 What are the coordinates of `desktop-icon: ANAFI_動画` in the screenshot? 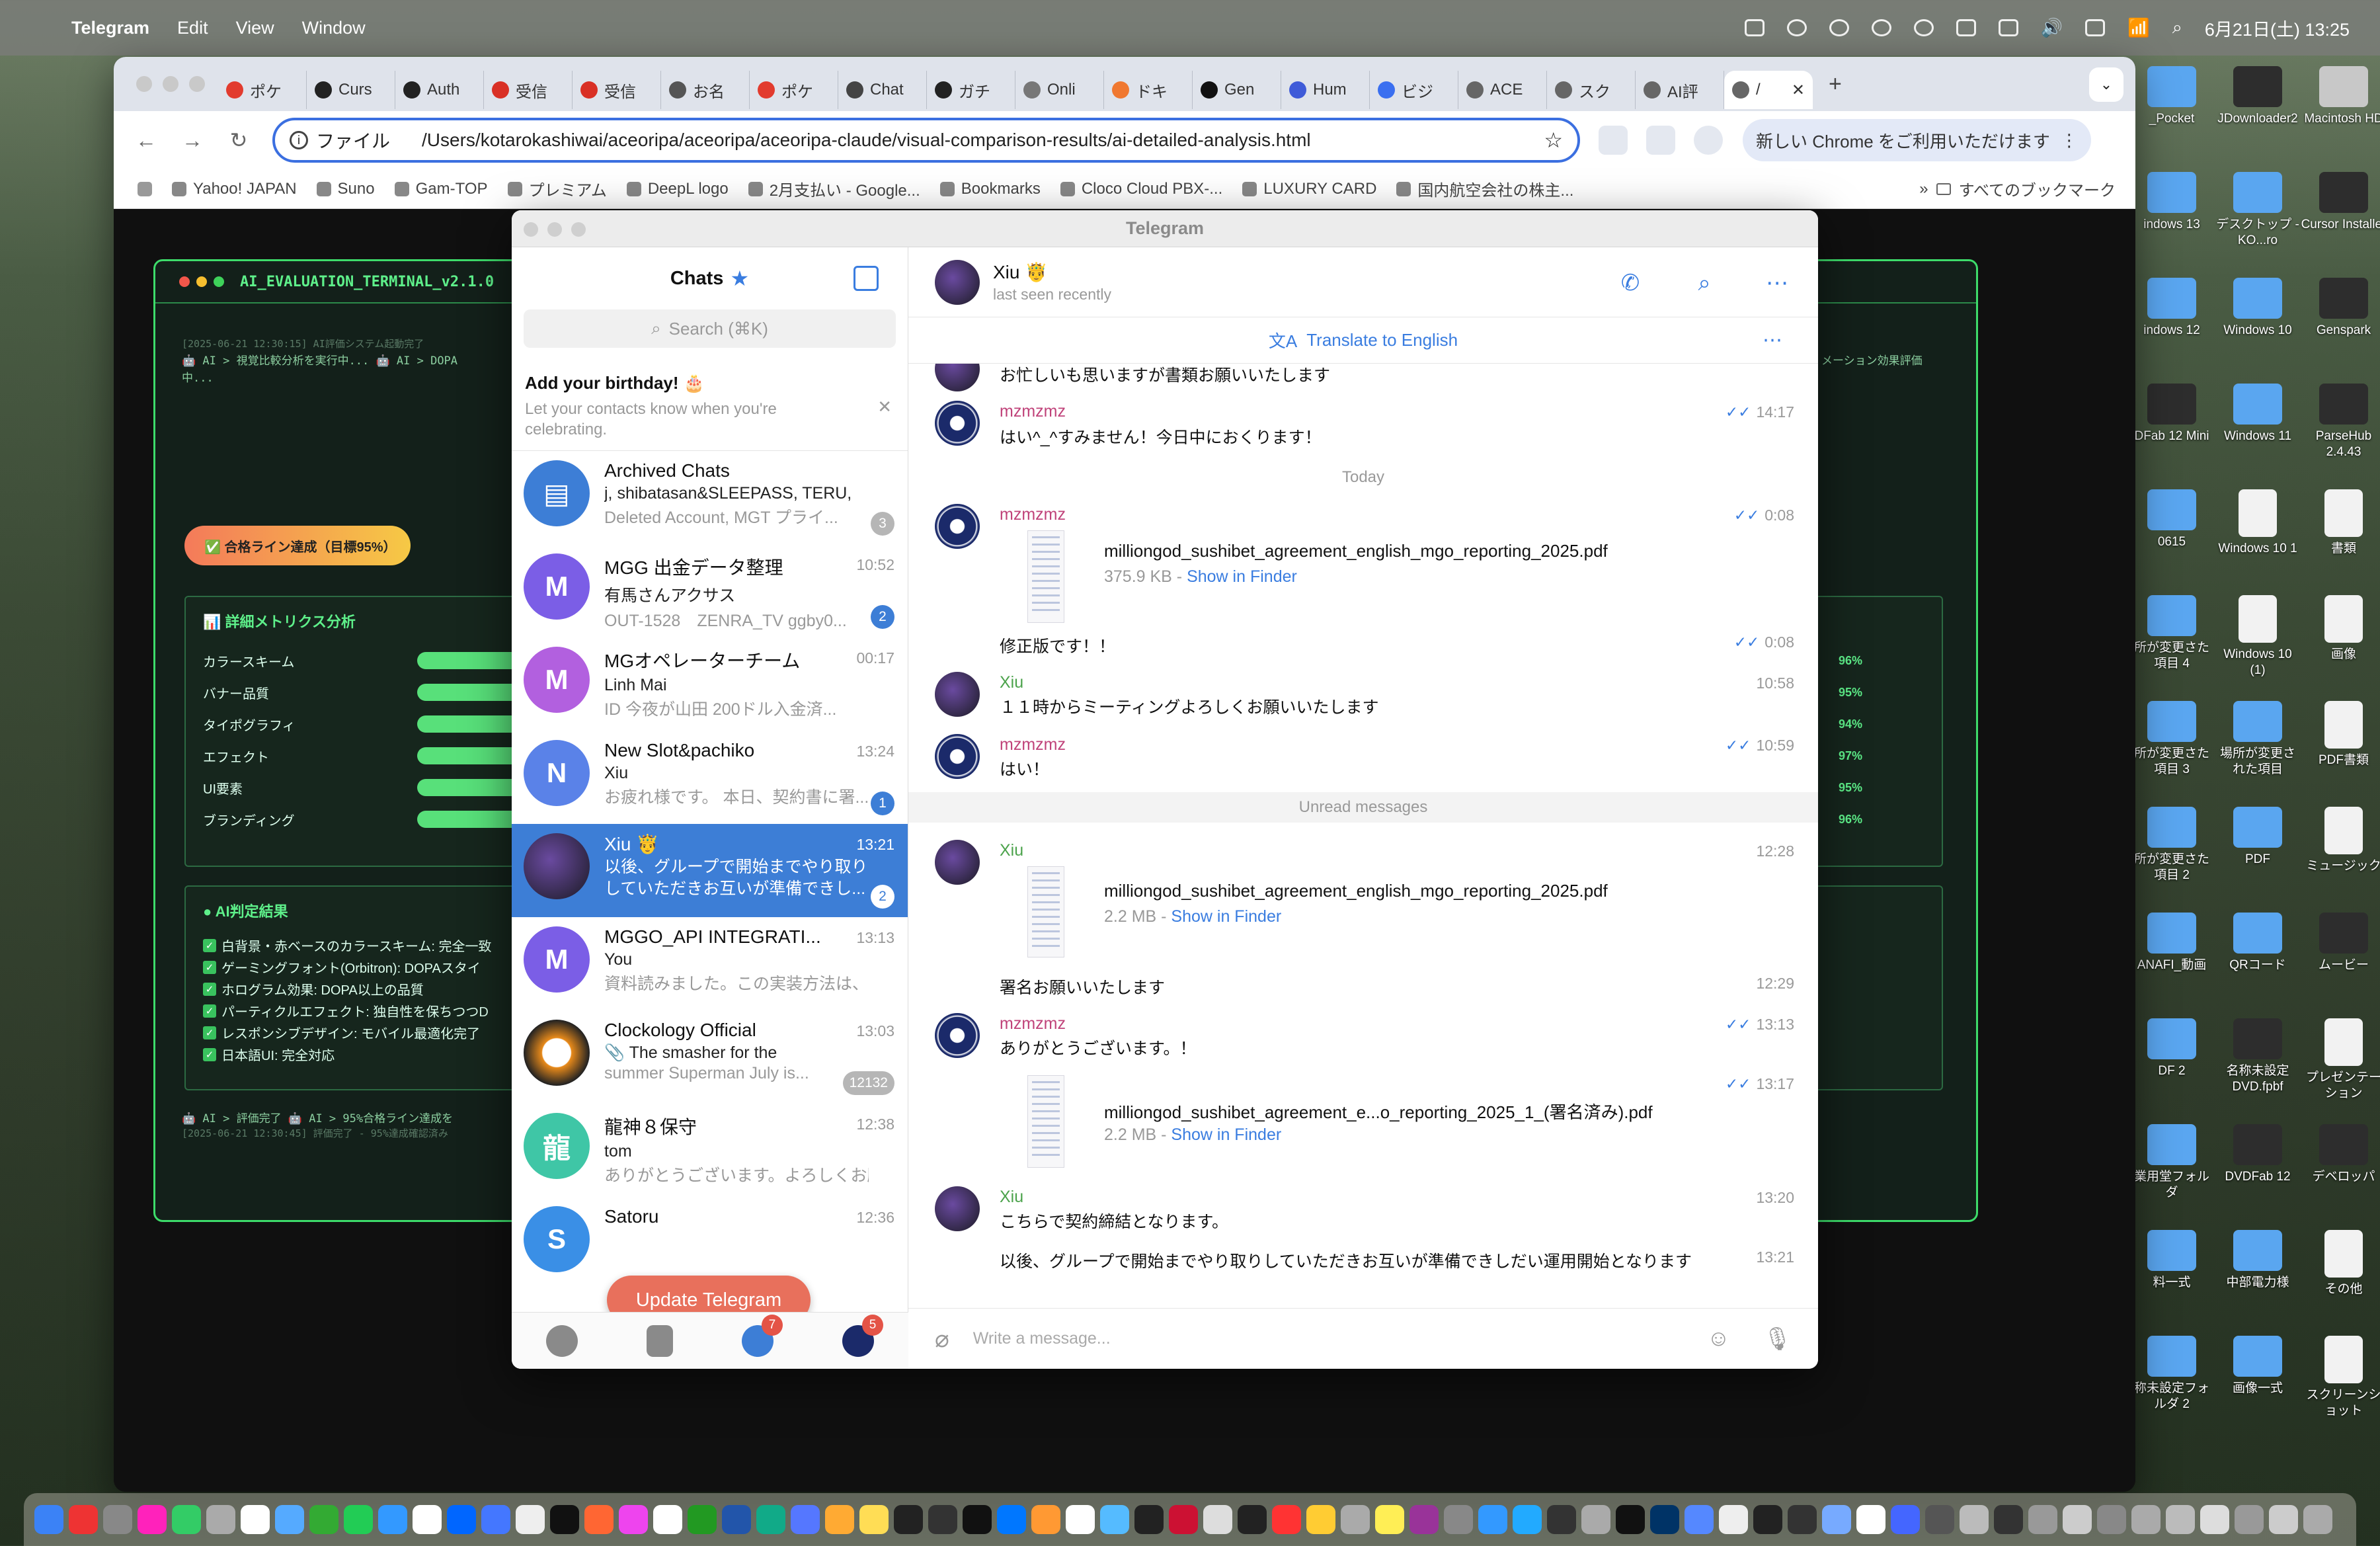 It's located at (2172, 943).